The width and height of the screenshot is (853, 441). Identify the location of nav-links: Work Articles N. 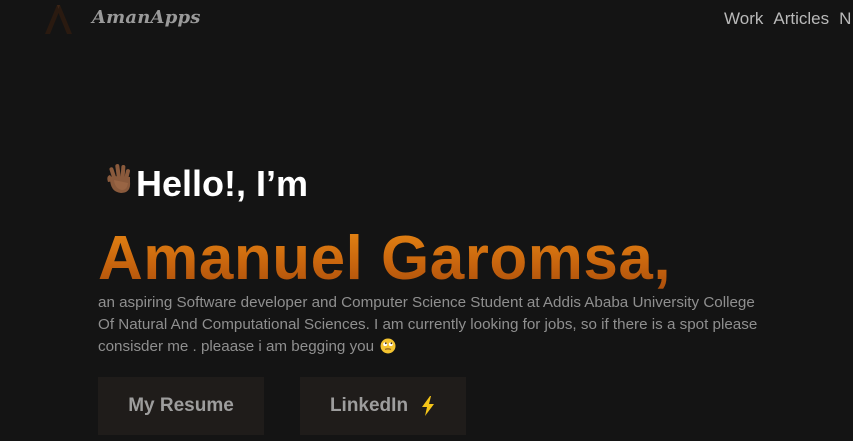
(787, 19).